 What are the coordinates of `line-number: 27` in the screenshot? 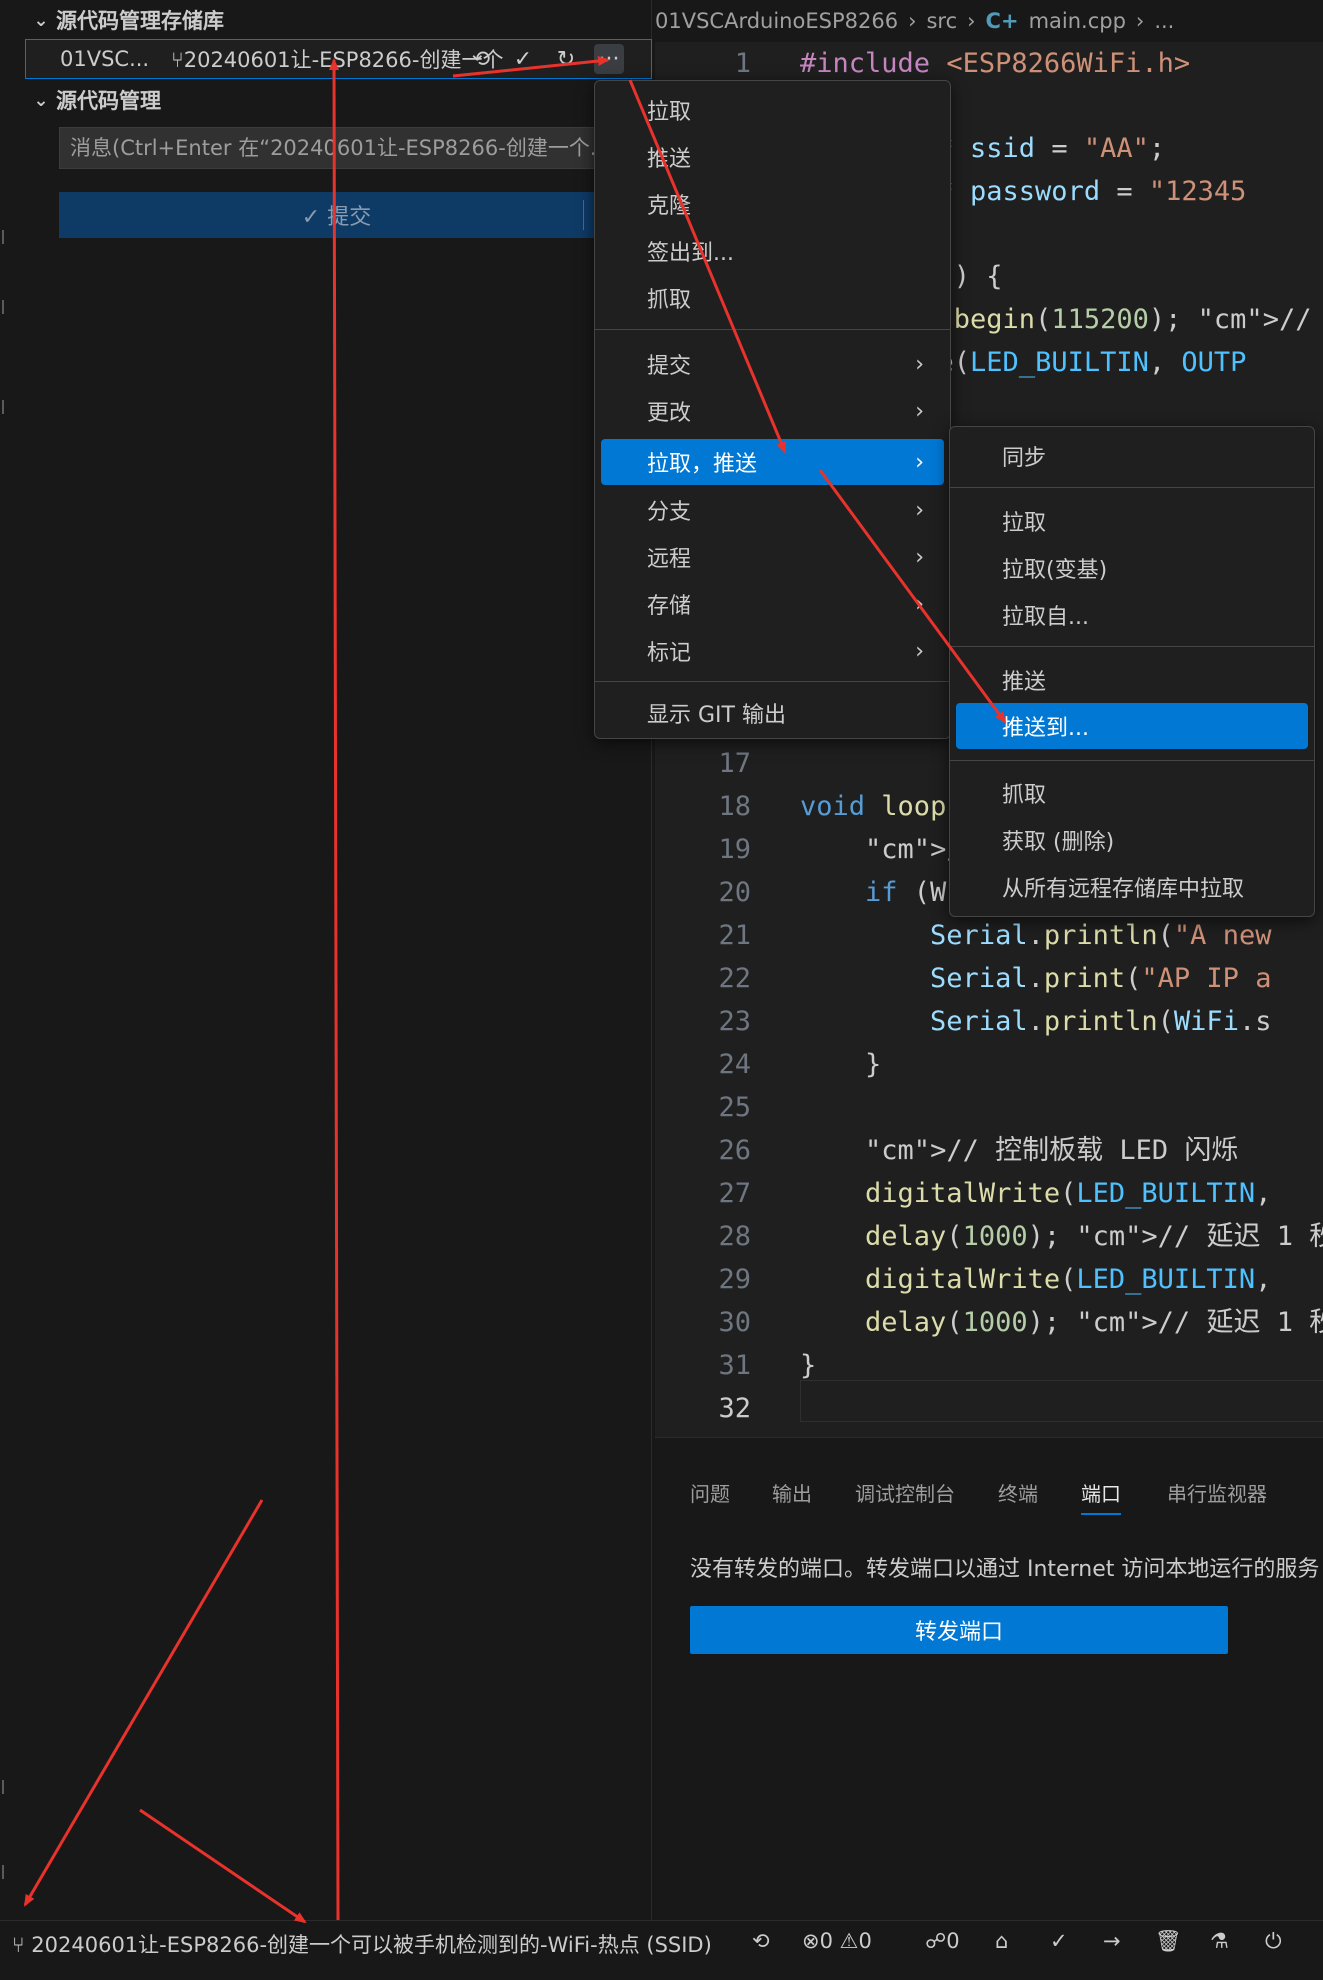 It's located at (734, 1193).